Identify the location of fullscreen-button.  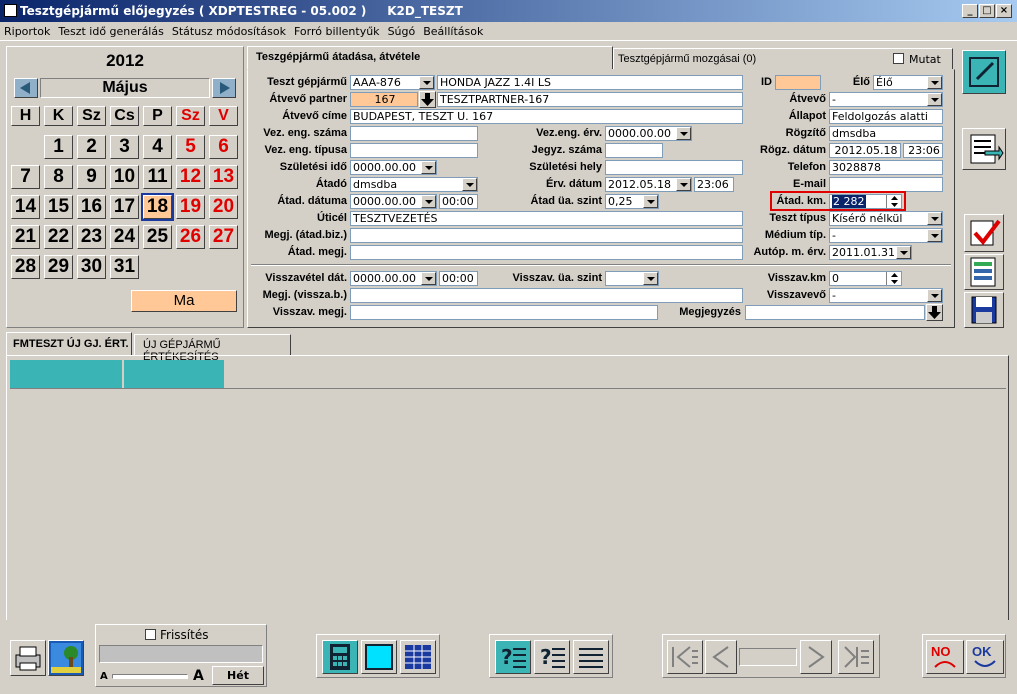
(379, 657).